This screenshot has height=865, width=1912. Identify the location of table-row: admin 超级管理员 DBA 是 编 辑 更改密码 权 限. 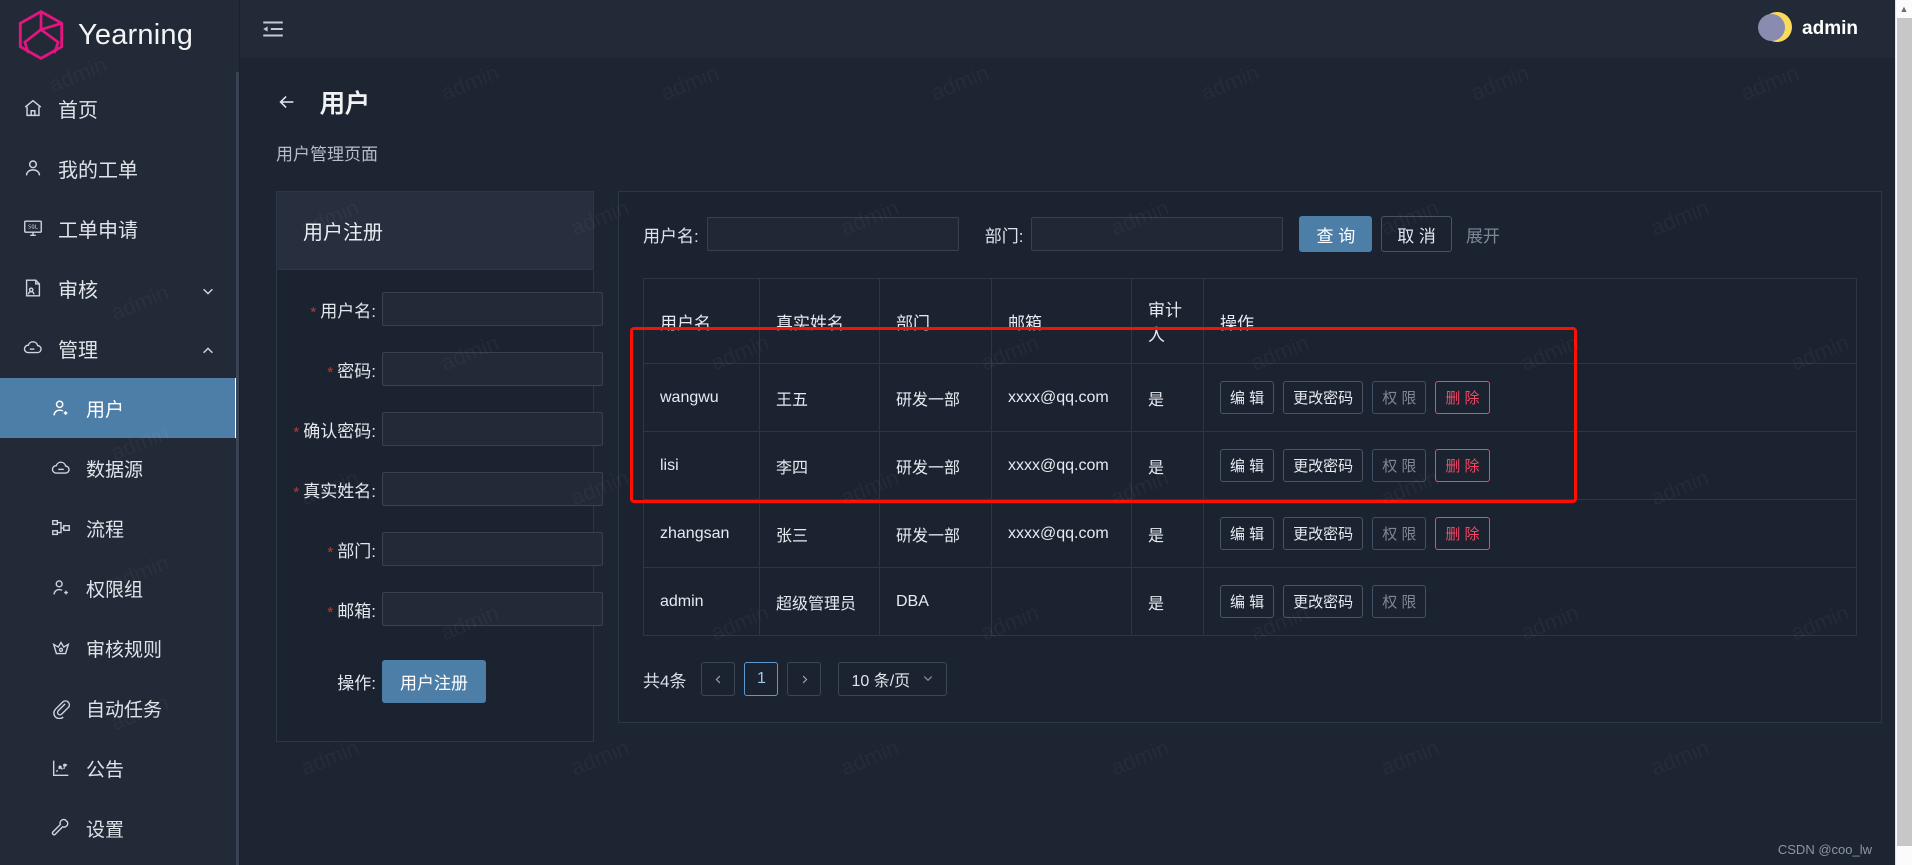
(1250, 601).